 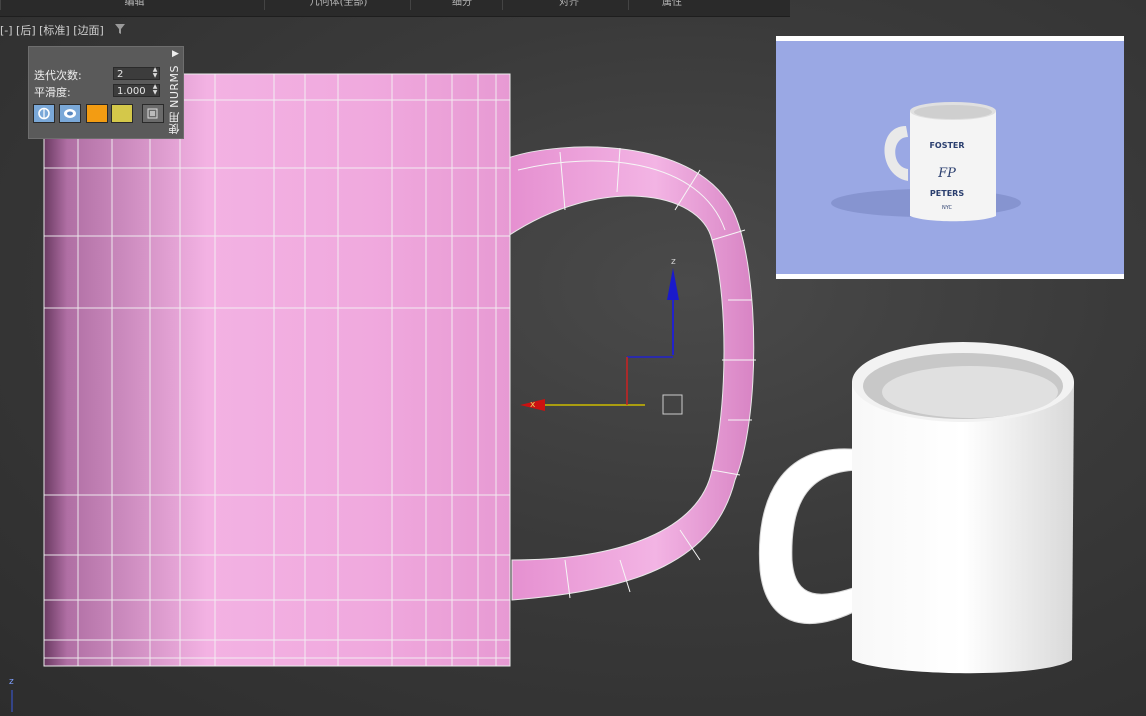 What do you see at coordinates (672, 404) in the screenshot?
I see `gizmo-center-handle` at bounding box center [672, 404].